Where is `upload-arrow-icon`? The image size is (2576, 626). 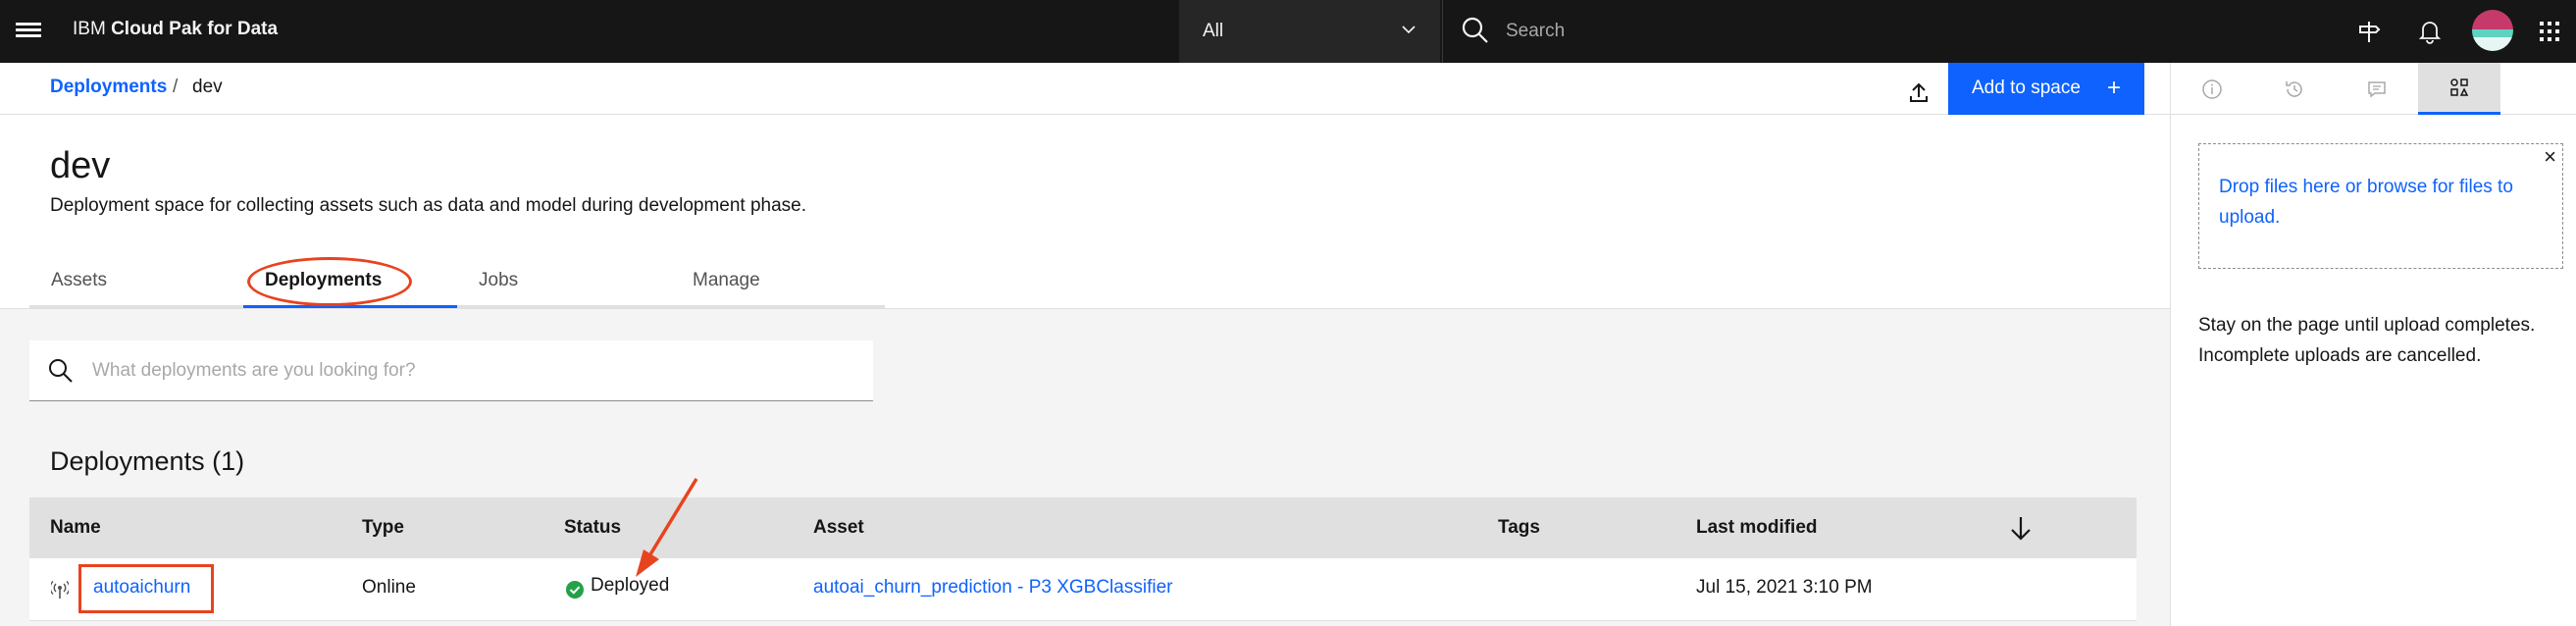
upload-arrow-icon is located at coordinates (1919, 92).